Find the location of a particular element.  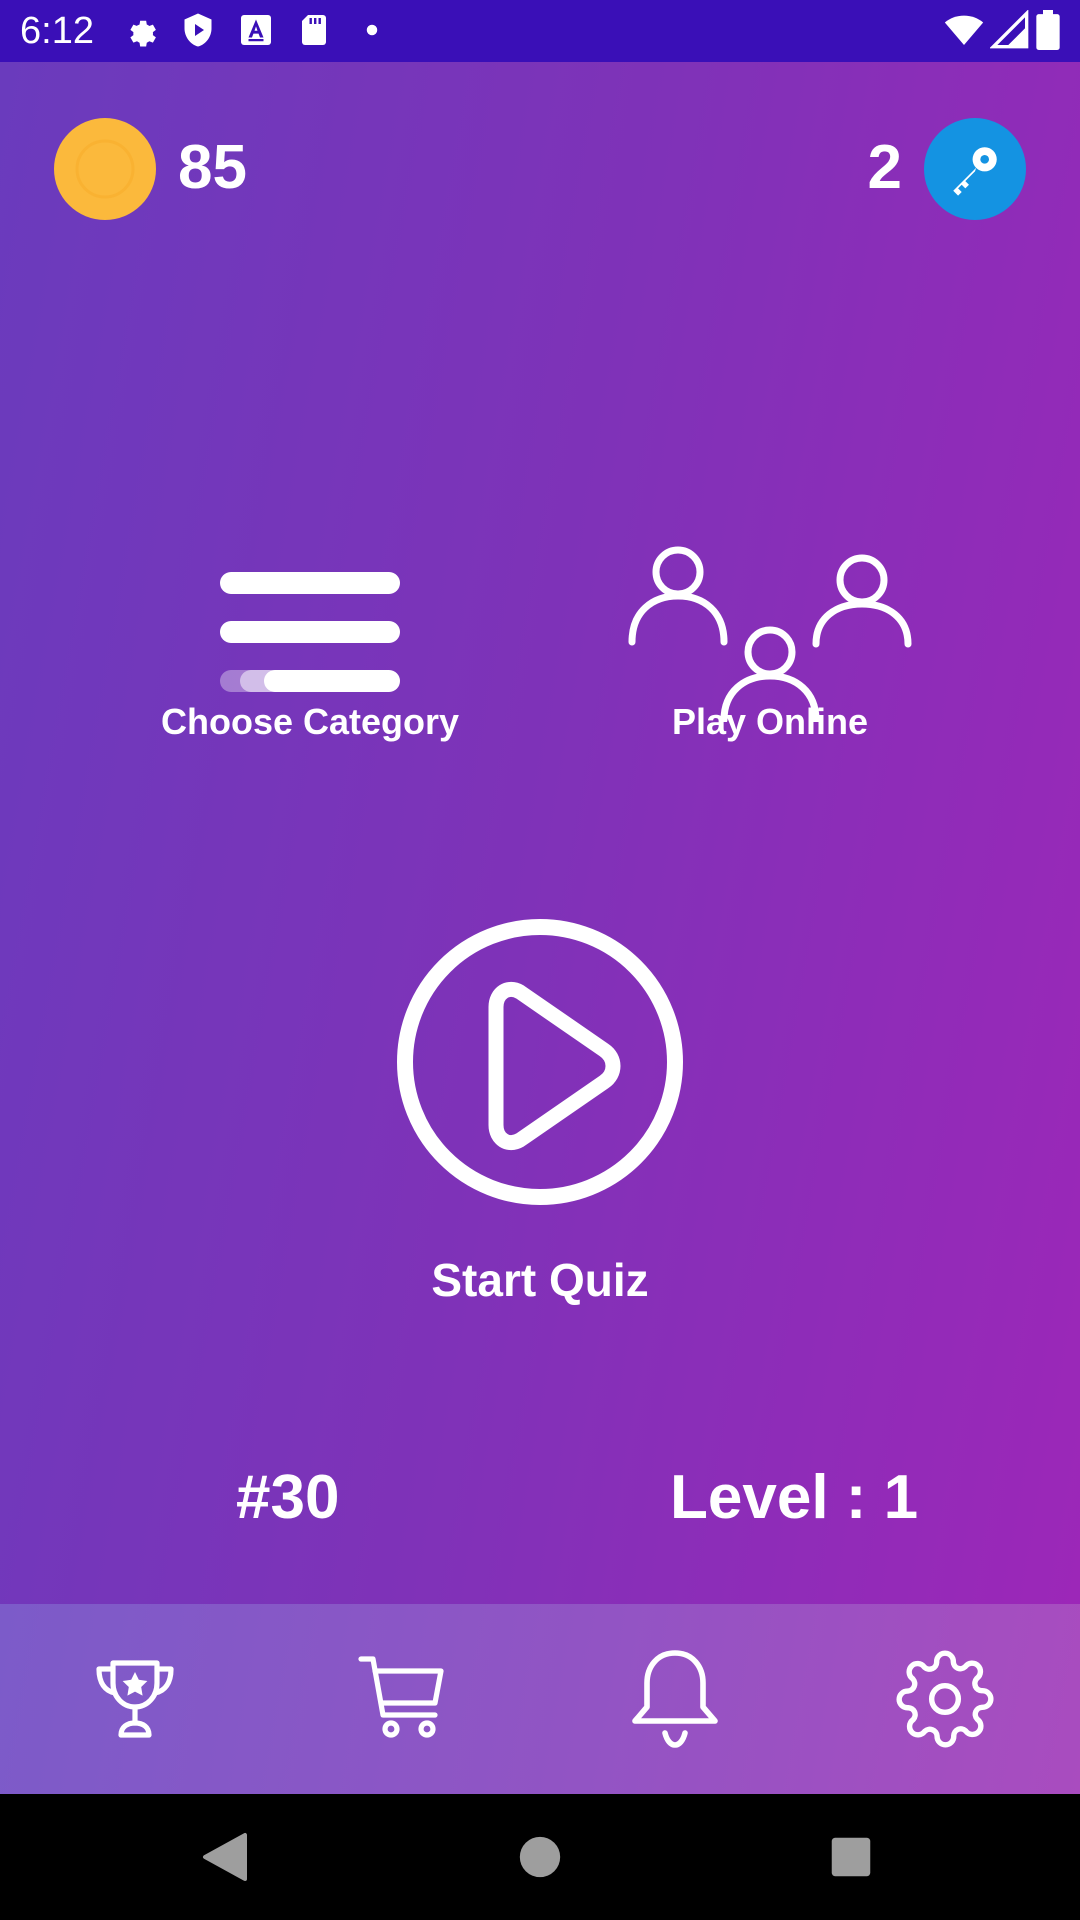

status-time: 6:12 is located at coordinates (57, 31).